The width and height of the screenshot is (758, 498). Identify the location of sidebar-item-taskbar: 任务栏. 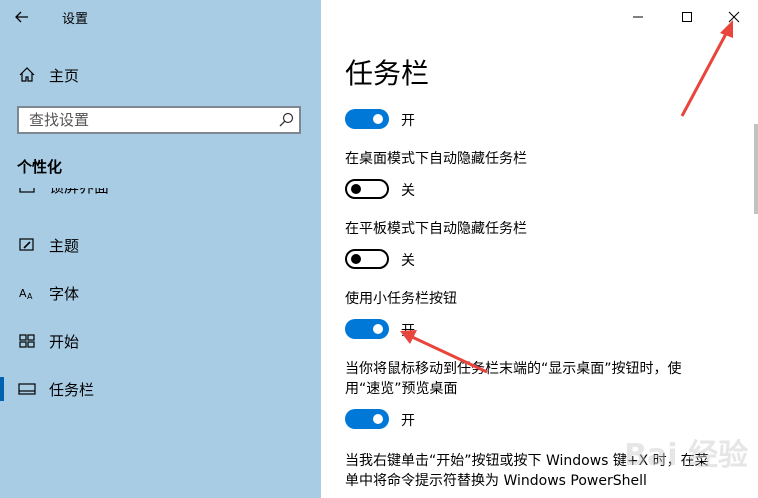
(160, 389).